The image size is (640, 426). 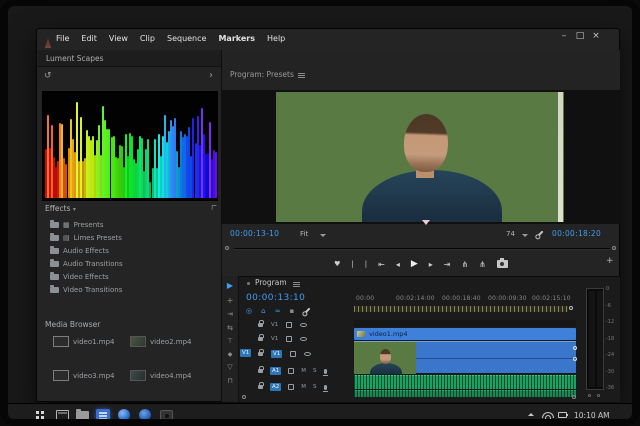 What do you see at coordinates (134, 289) in the screenshot?
I see `effects-item-video-transitions: Video Transitions` at bounding box center [134, 289].